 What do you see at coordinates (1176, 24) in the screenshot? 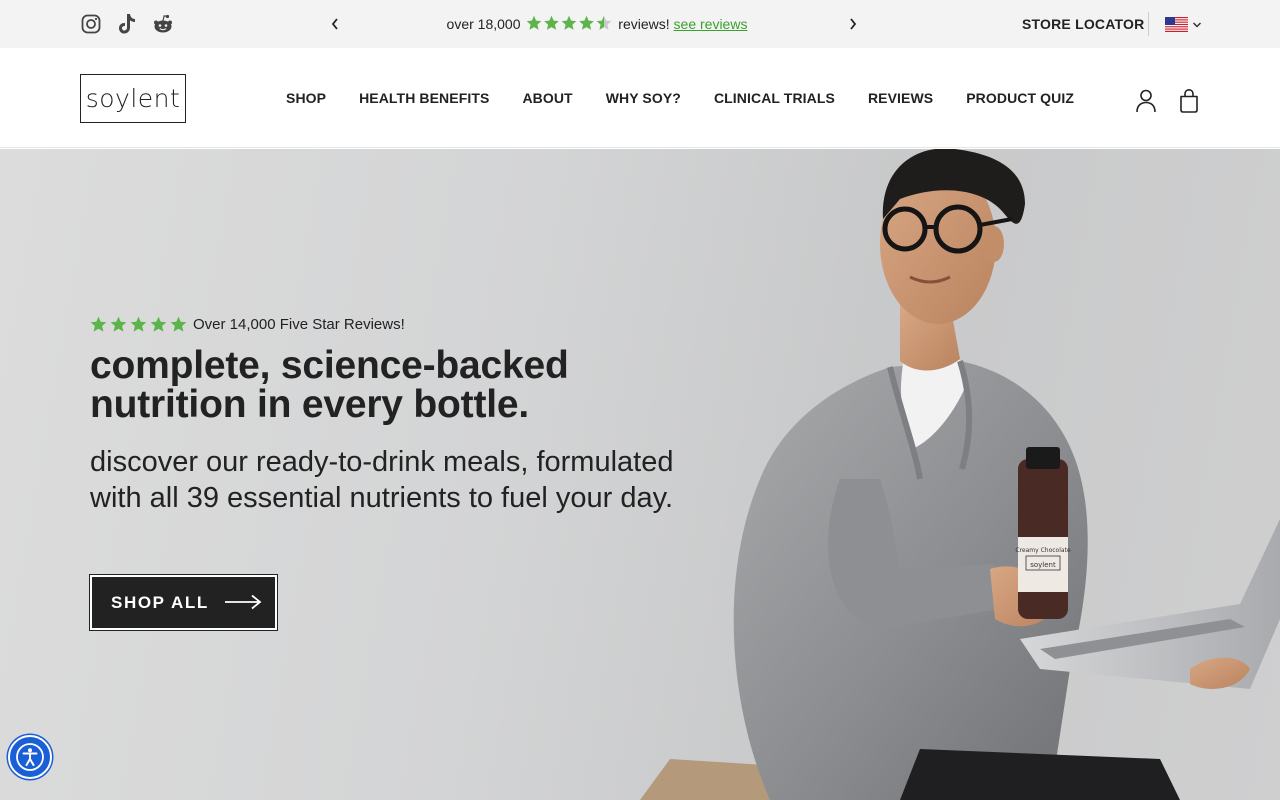
I see `us-flag-icon` at bounding box center [1176, 24].